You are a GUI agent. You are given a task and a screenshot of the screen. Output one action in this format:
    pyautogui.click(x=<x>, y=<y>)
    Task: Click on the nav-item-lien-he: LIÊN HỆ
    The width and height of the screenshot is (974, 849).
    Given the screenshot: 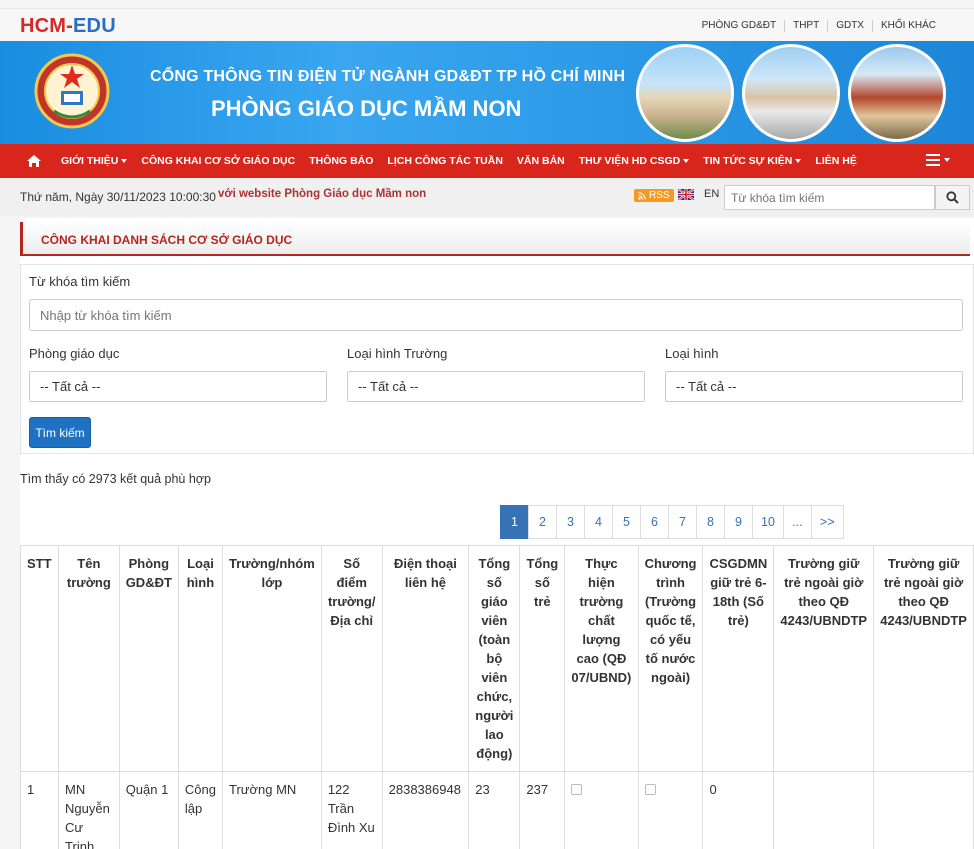 What is the action you would take?
    pyautogui.click(x=835, y=161)
    